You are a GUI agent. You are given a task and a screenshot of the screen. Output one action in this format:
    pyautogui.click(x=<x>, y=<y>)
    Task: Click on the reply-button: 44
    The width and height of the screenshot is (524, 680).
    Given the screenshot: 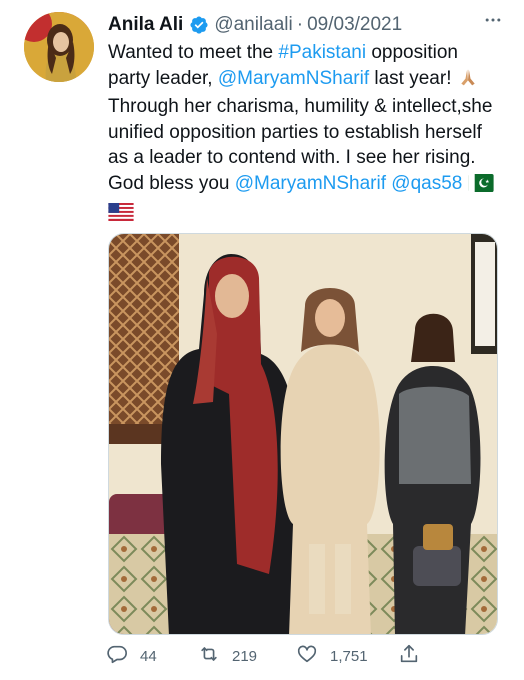 What is the action you would take?
    pyautogui.click(x=152, y=656)
    